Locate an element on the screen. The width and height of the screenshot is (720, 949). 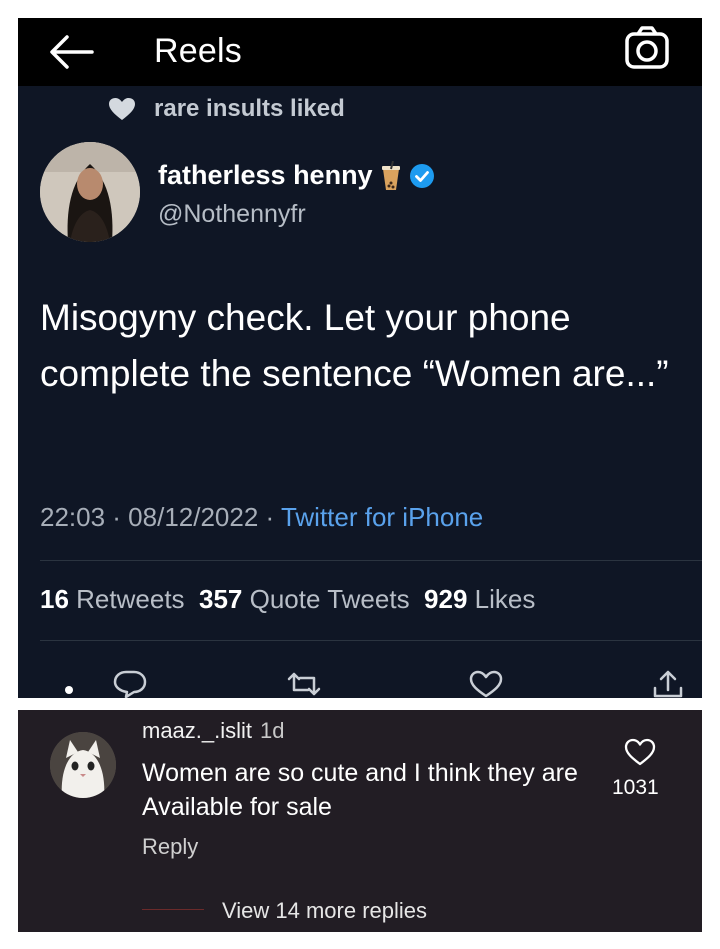
likes-count: 929 is located at coordinates (446, 599).